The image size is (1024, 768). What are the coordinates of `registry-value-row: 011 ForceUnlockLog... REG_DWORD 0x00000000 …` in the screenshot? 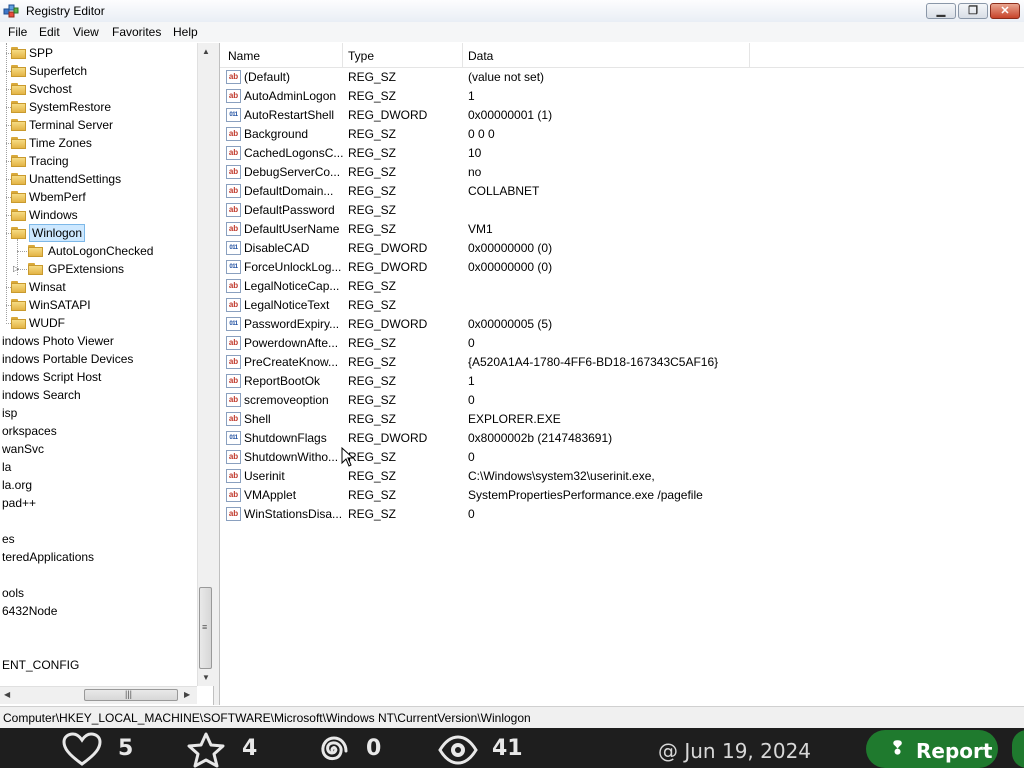 It's located at (622, 267).